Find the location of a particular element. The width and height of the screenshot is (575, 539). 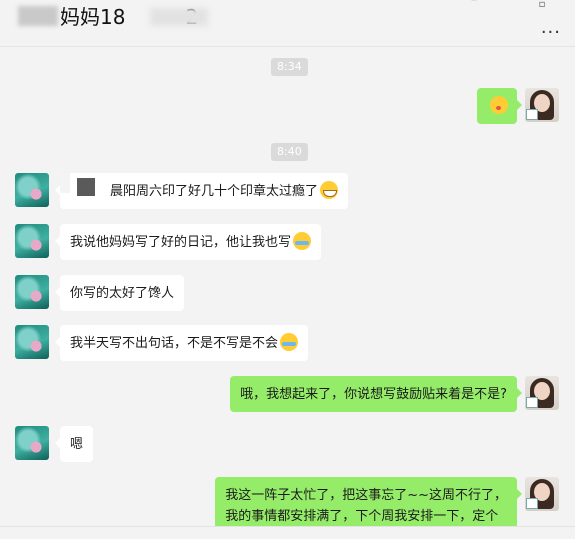

timestamp: 8:40 is located at coordinates (289, 152).